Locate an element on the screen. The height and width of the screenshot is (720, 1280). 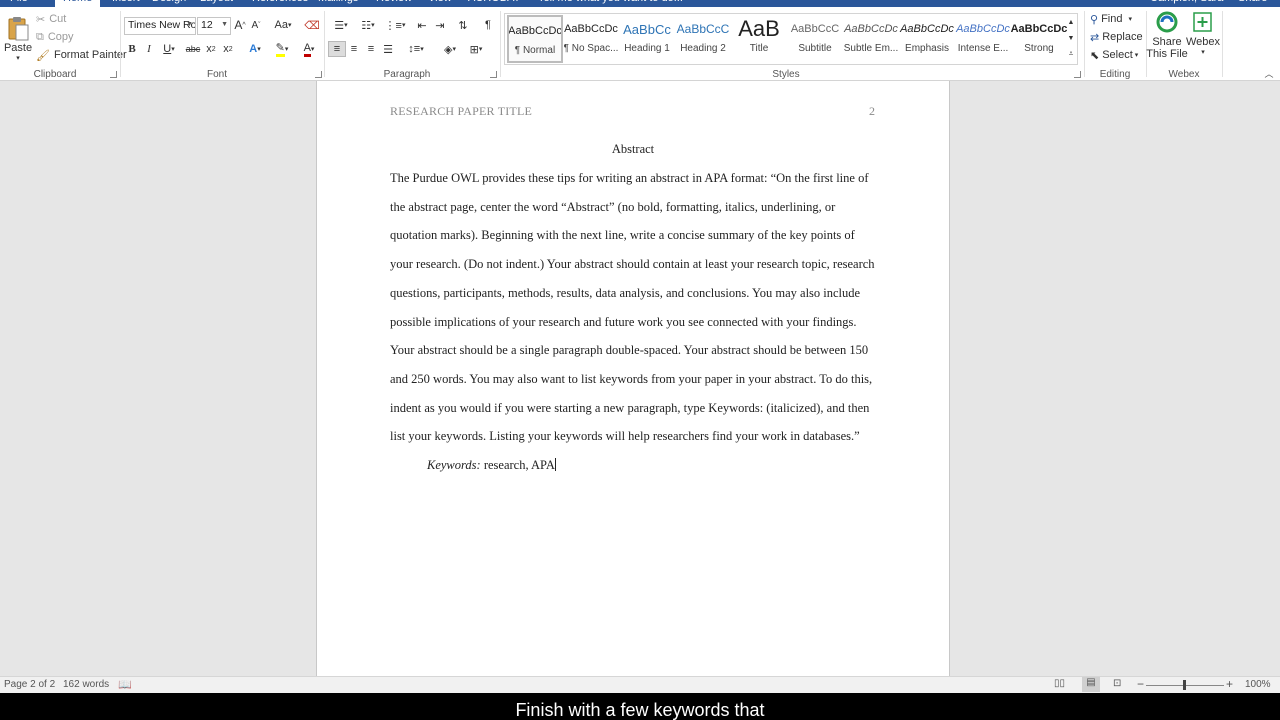
align-left-button: ≡ is located at coordinates (337, 49).